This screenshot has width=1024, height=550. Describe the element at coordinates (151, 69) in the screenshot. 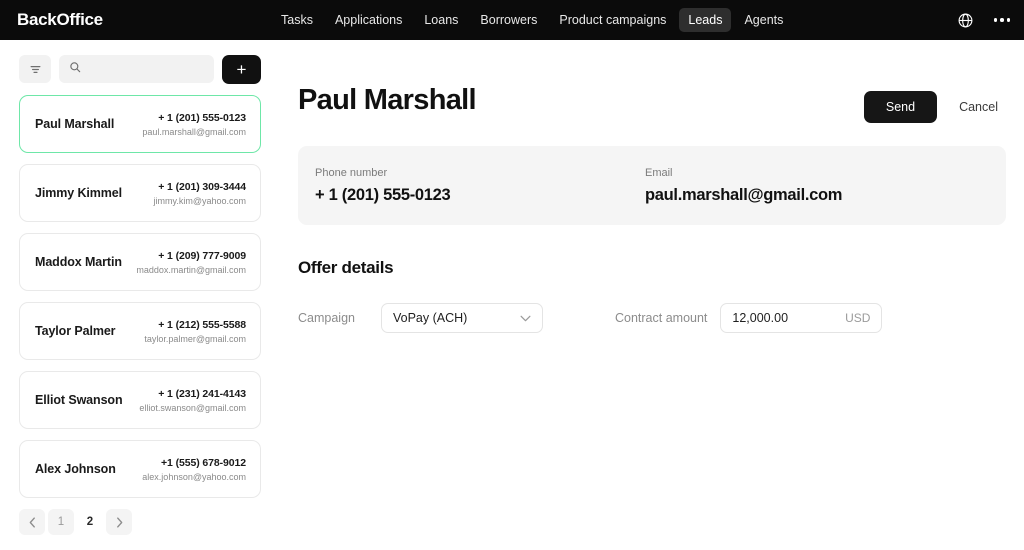

I see `search-input` at that location.